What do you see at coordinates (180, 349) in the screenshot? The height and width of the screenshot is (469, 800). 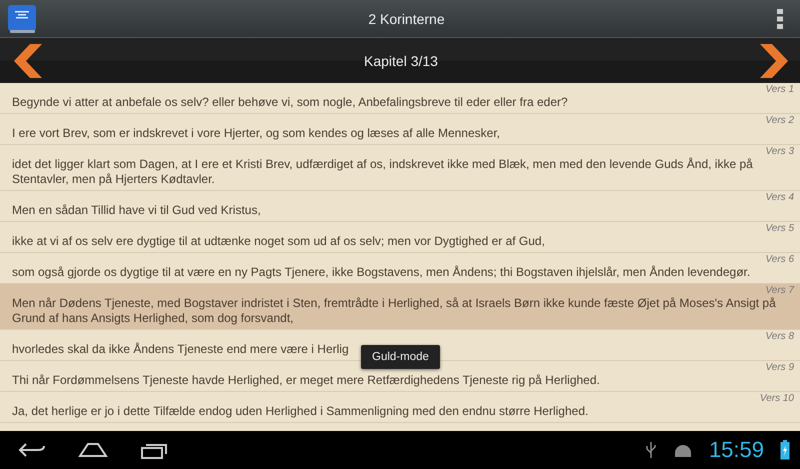 I see `verse-text: hvorledes skal da ikke Åndens Tjeneste end mere være i Herlig` at bounding box center [180, 349].